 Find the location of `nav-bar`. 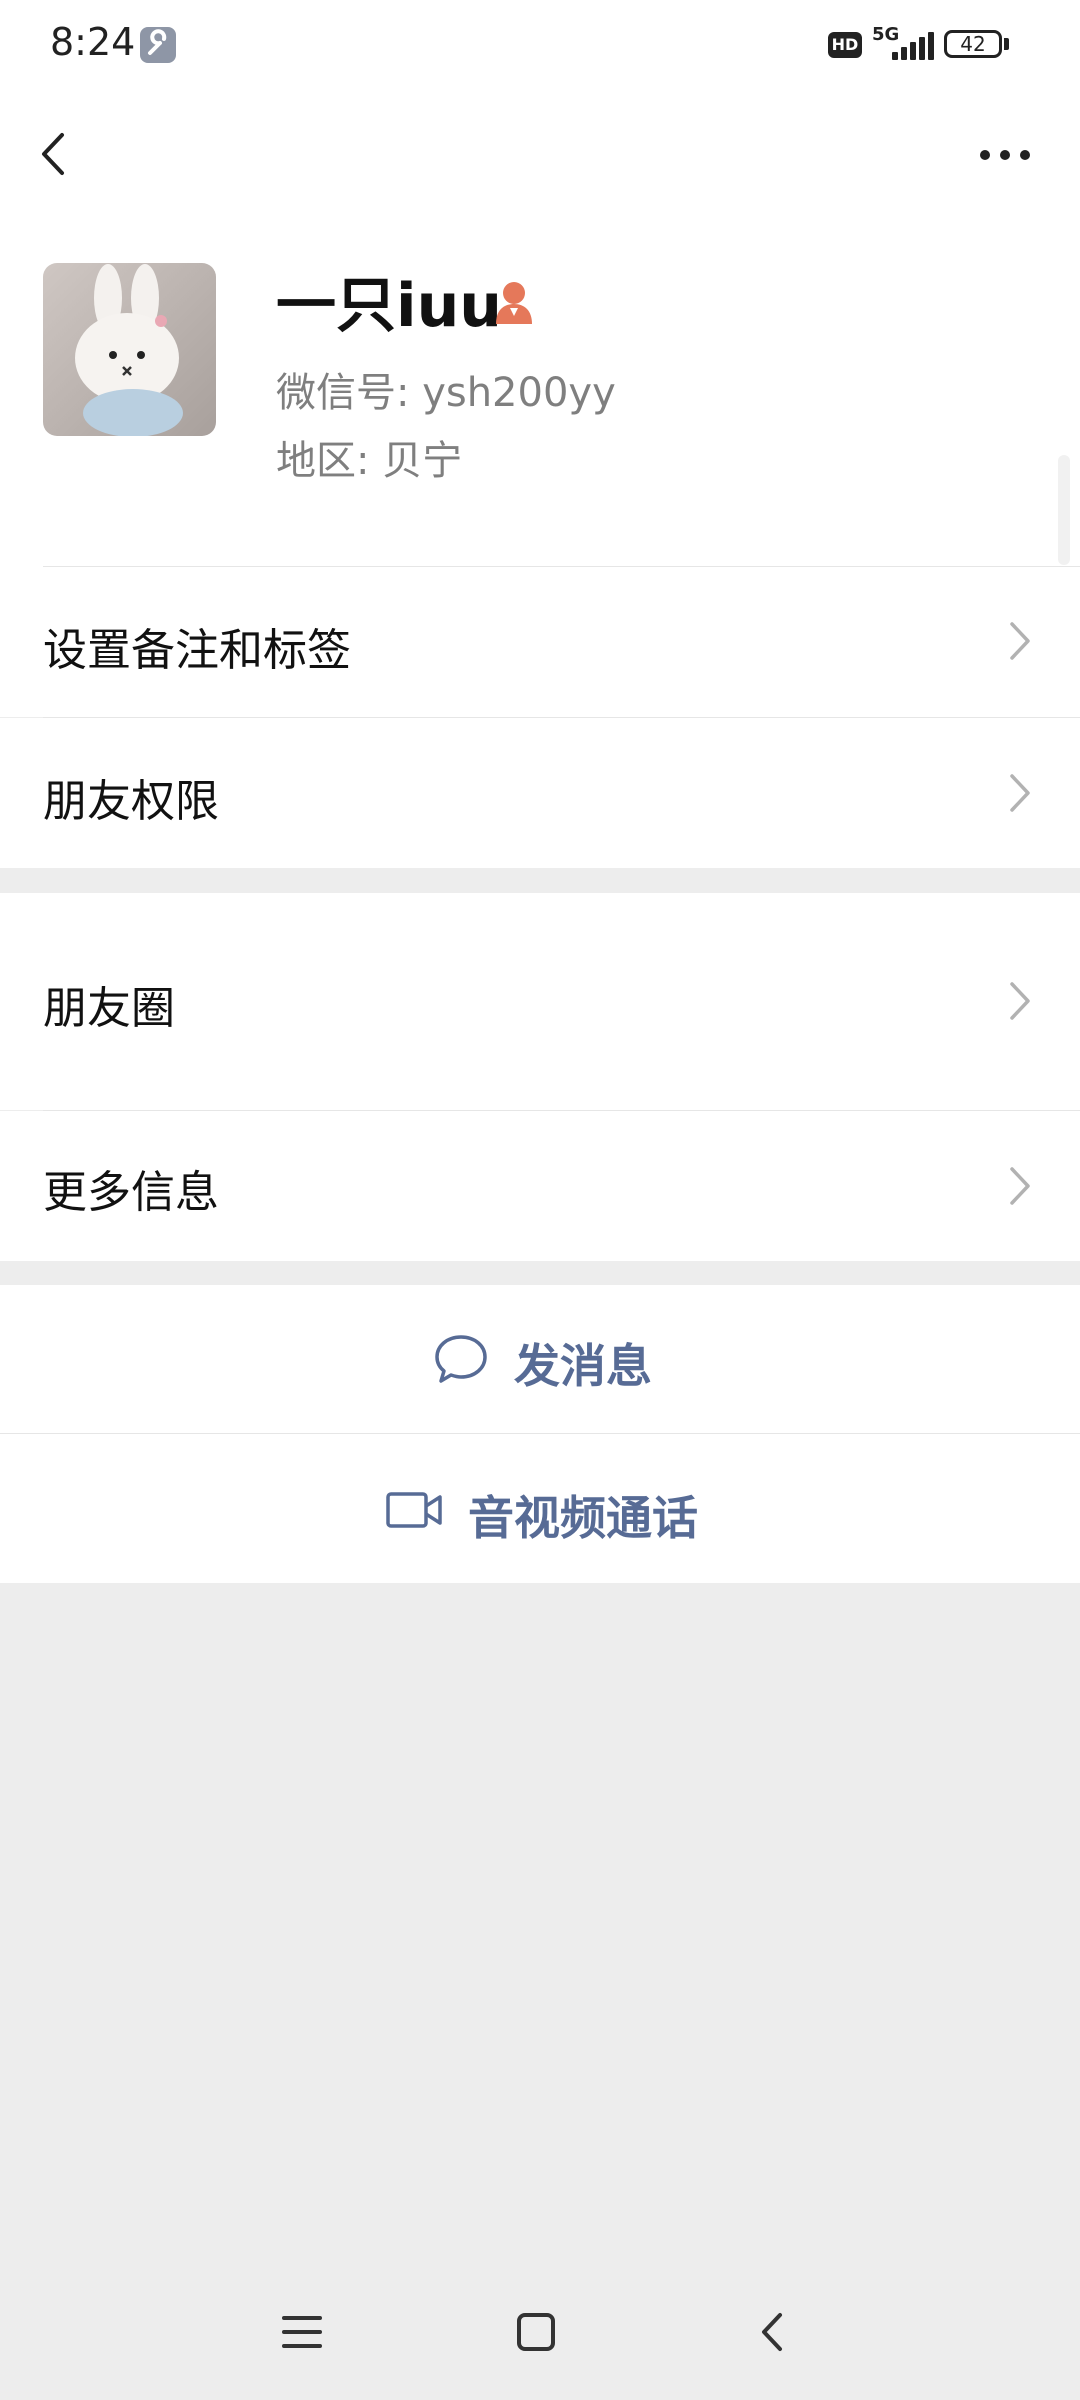

nav-bar is located at coordinates (540, 155).